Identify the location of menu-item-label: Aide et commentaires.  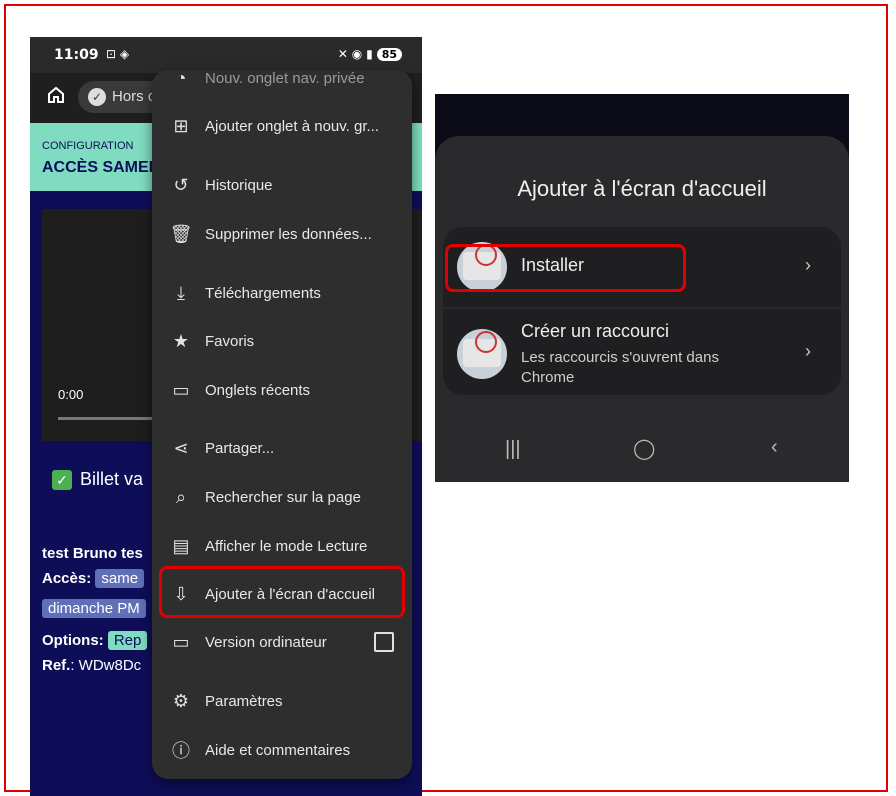
(278, 750).